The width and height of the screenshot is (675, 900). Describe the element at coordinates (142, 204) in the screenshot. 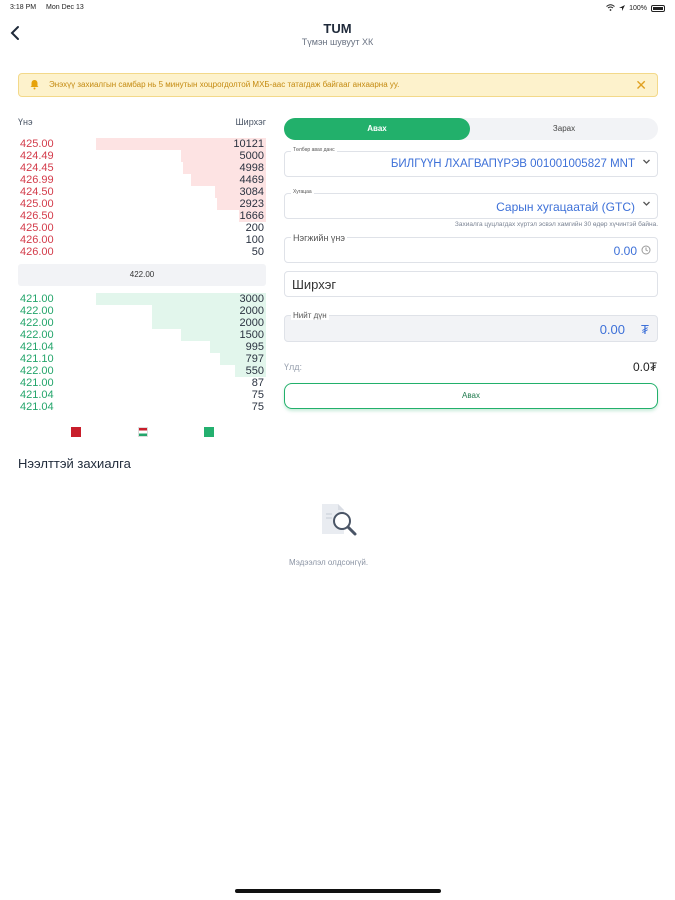

I see `ask-row: 425.00 2923` at that location.